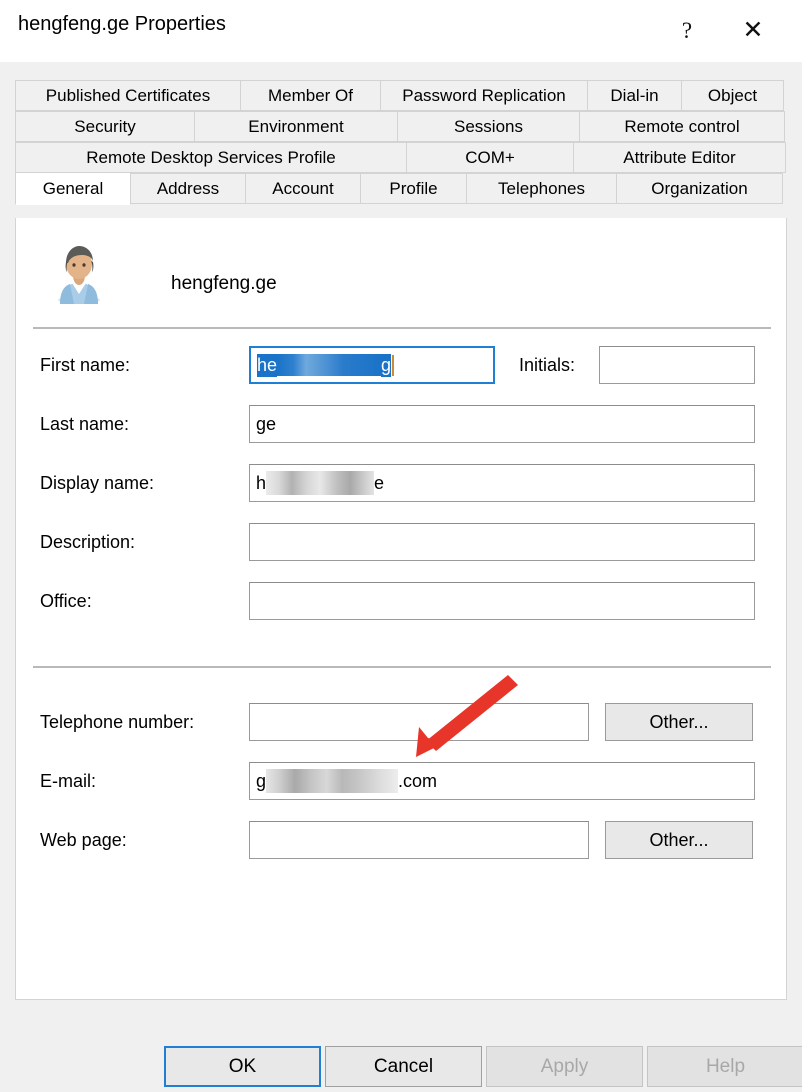  I want to click on tab-label: Attribute Editor, so click(679, 157).